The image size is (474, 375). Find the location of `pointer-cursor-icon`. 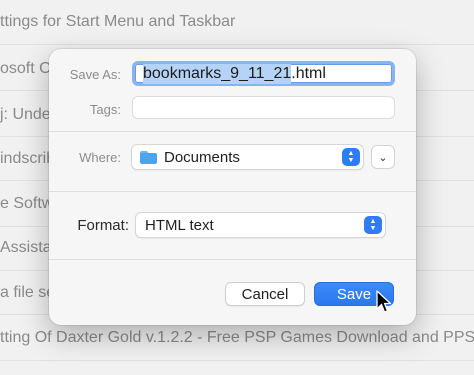

pointer-cursor-icon is located at coordinates (384, 301).